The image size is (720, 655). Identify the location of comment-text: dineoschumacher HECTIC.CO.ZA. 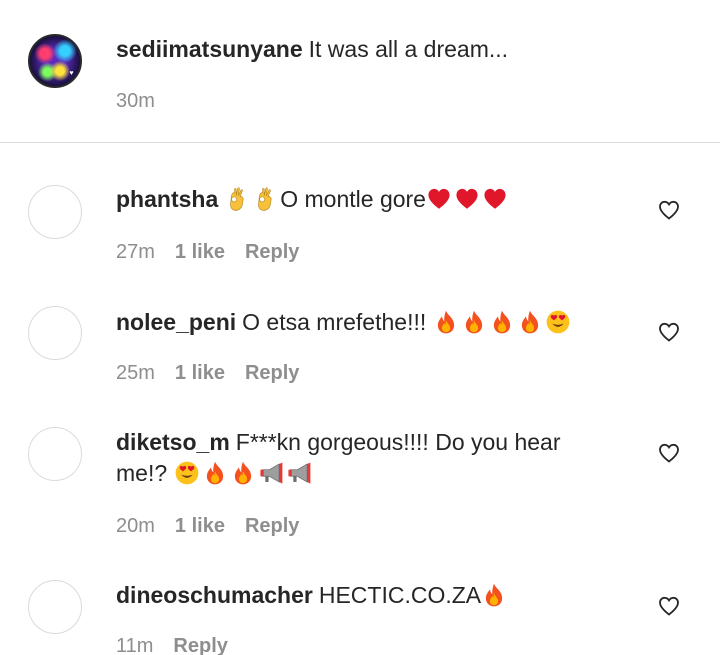
(376, 595).